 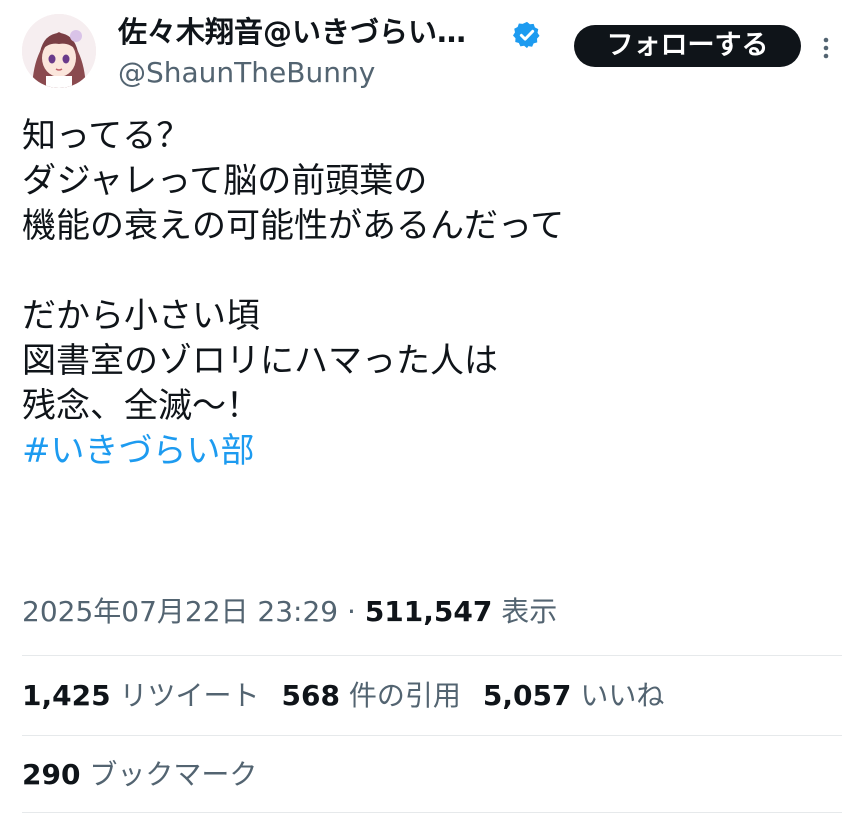 I want to click on tweet-meta: 2025年07月22日 23:29 · 511,547 表示, so click(x=289, y=612).